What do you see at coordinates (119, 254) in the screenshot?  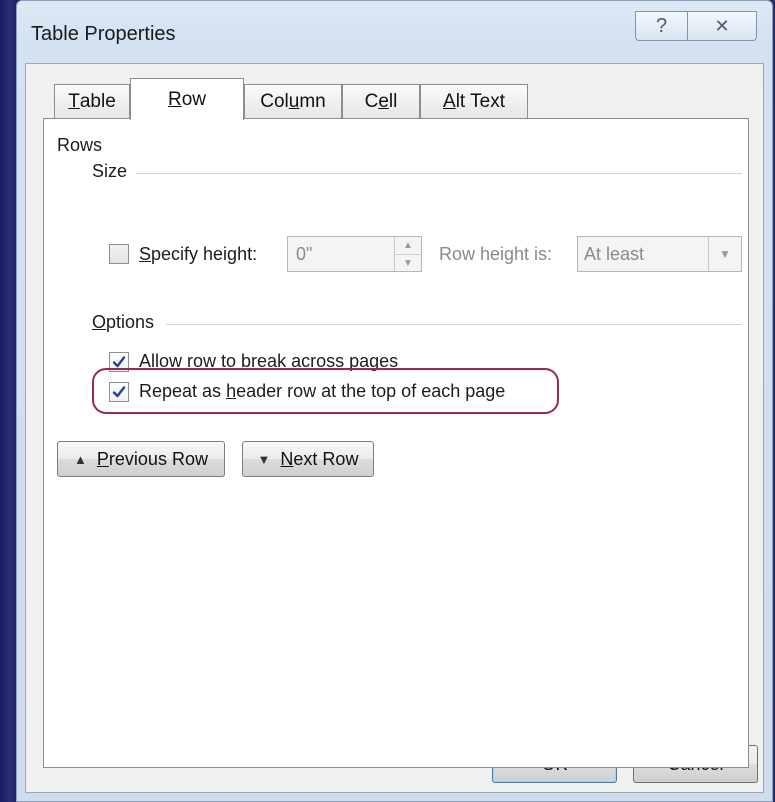 I see `specify-height-checkbox` at bounding box center [119, 254].